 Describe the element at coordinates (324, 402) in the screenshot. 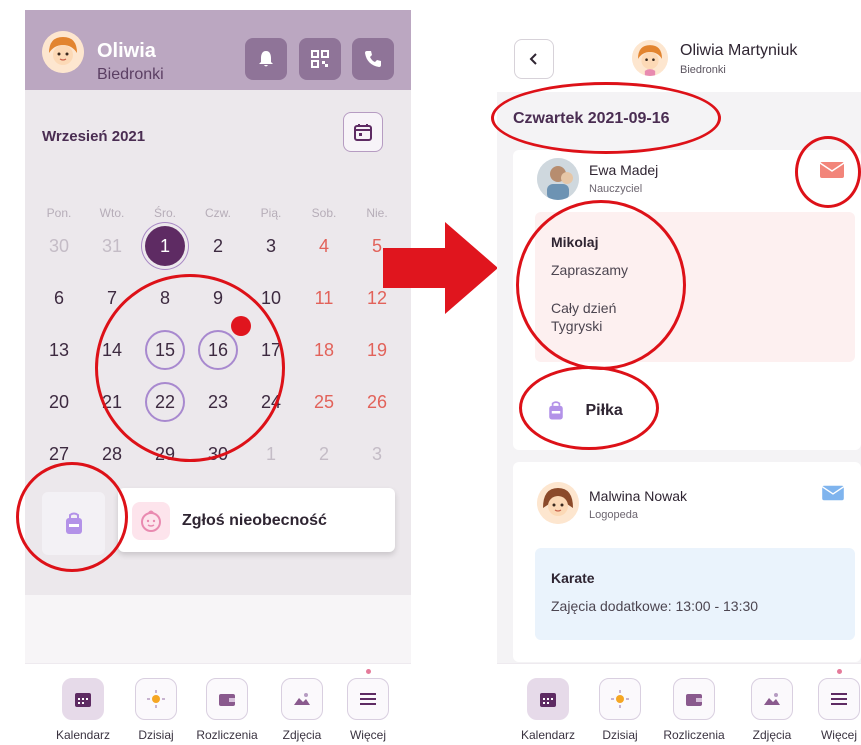

I see `calendar-day: 25` at that location.